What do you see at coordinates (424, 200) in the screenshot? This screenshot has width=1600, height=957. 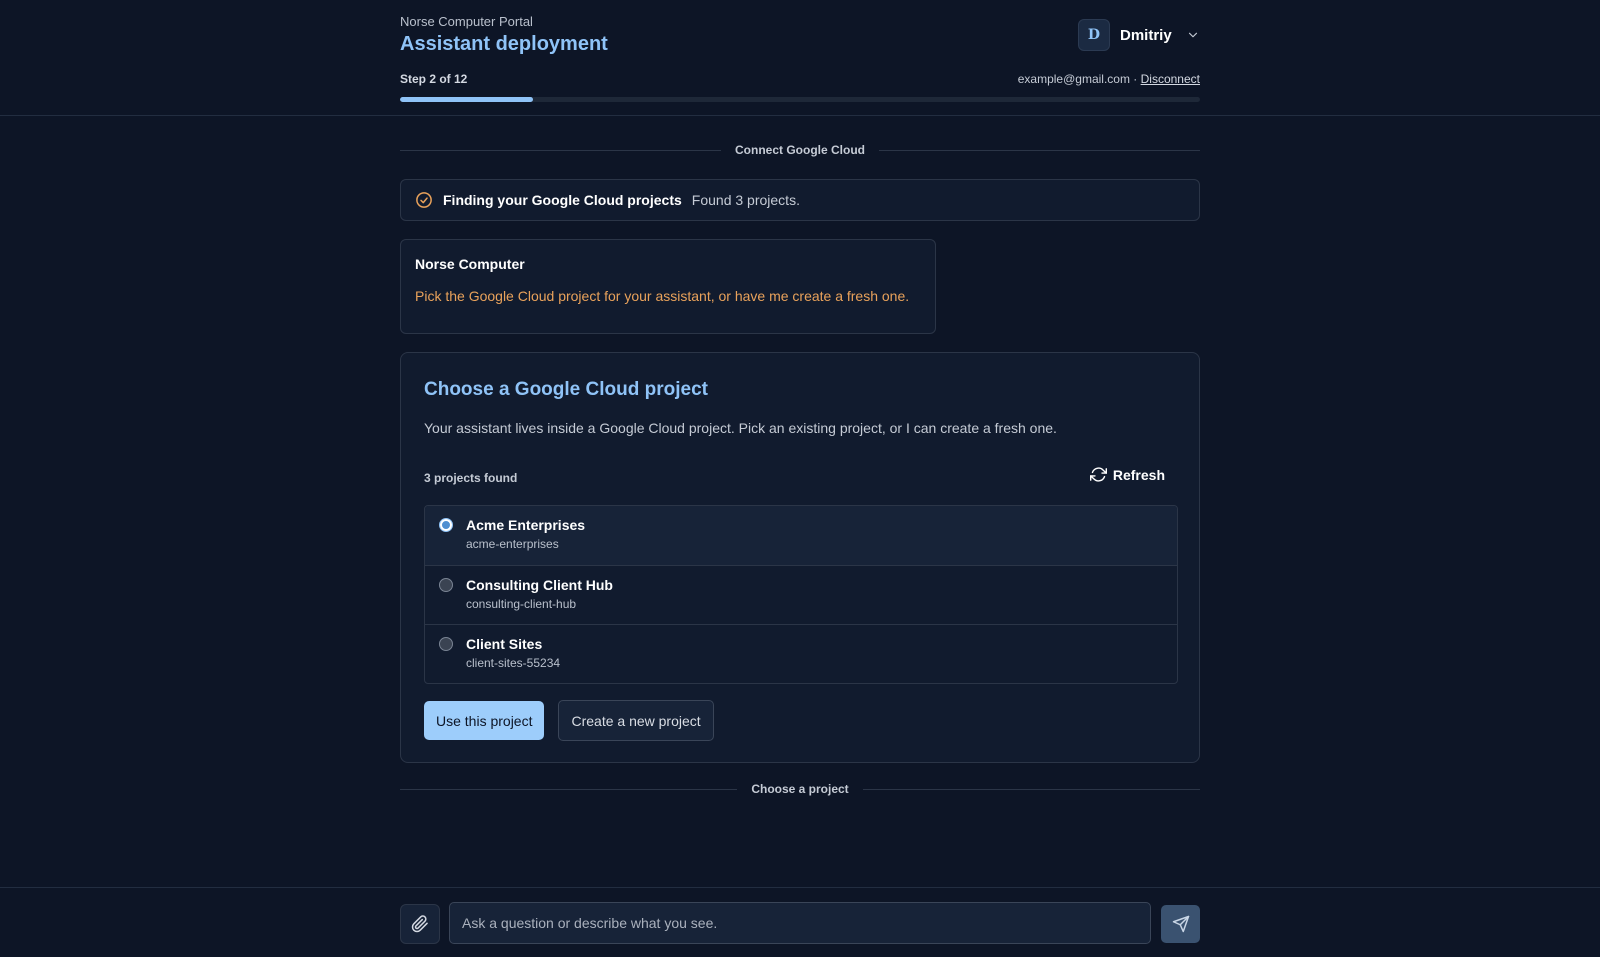 I see `check-circle-icon` at bounding box center [424, 200].